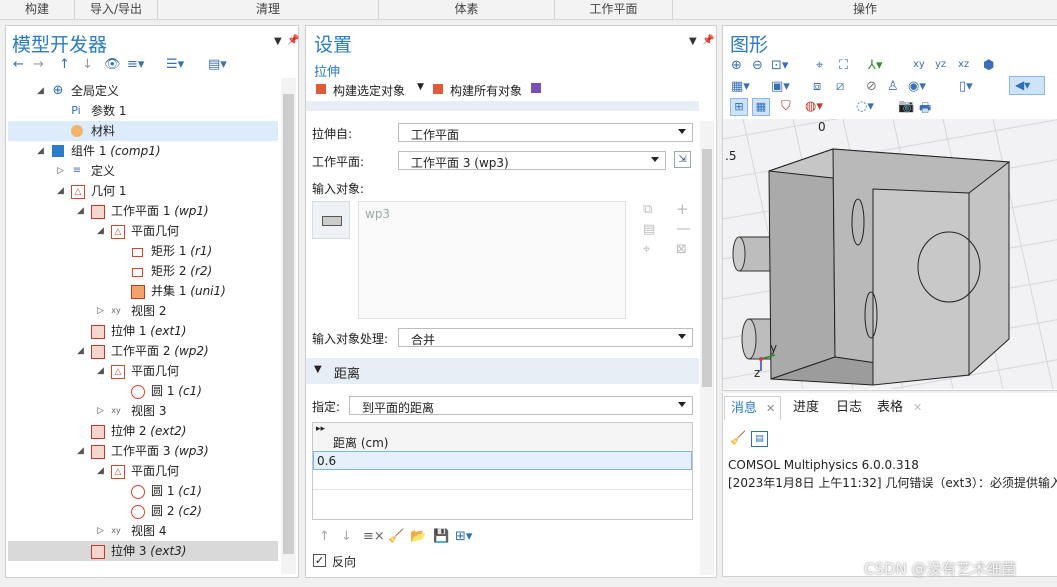 The image size is (1057, 587). Describe the element at coordinates (865, 106) in the screenshot. I see `transparency-icon: ◌▾` at that location.